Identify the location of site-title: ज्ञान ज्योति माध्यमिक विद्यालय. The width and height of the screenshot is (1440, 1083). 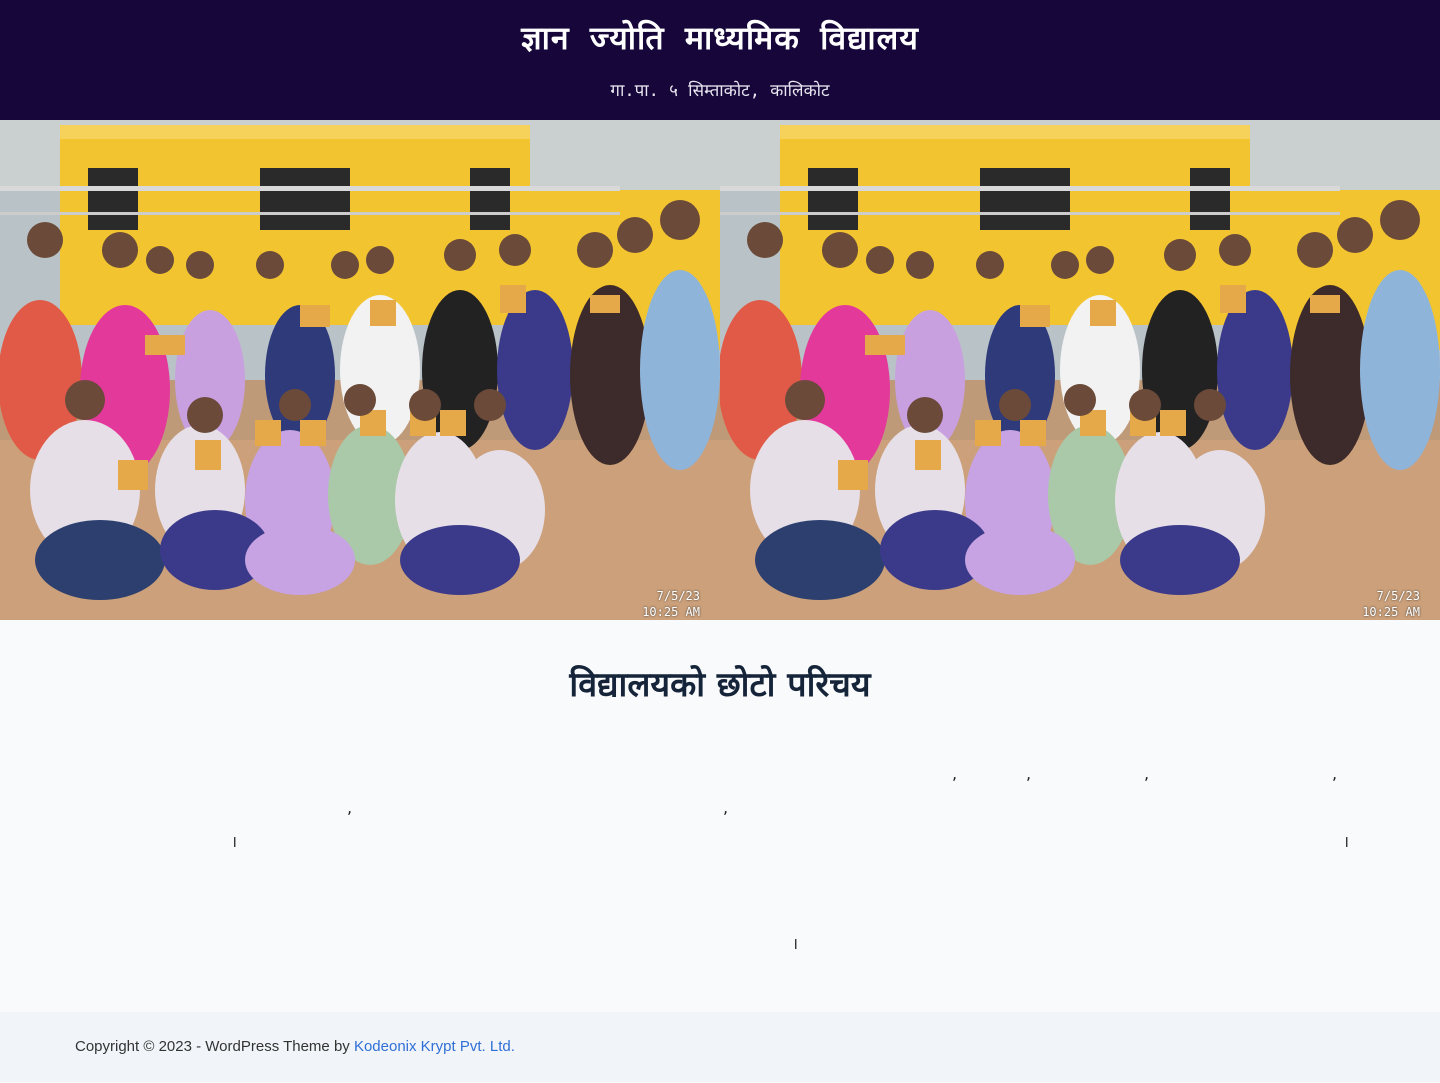
(720, 37).